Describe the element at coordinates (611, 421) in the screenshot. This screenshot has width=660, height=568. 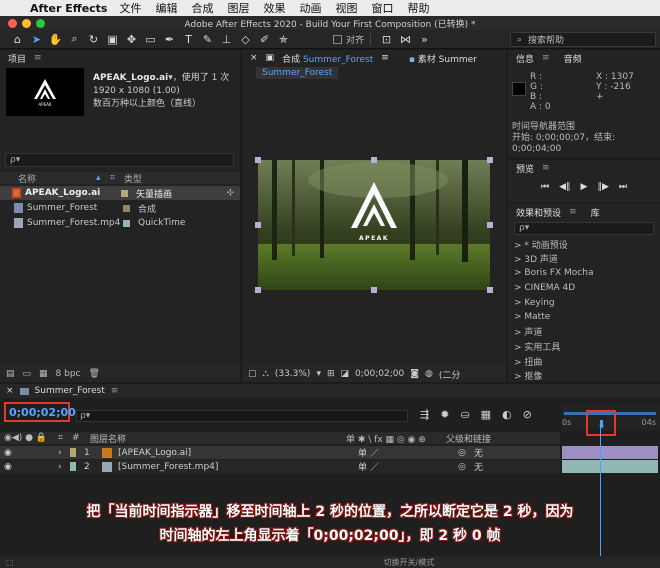
I see `time-ruler: 0s 04s ⬇` at that location.